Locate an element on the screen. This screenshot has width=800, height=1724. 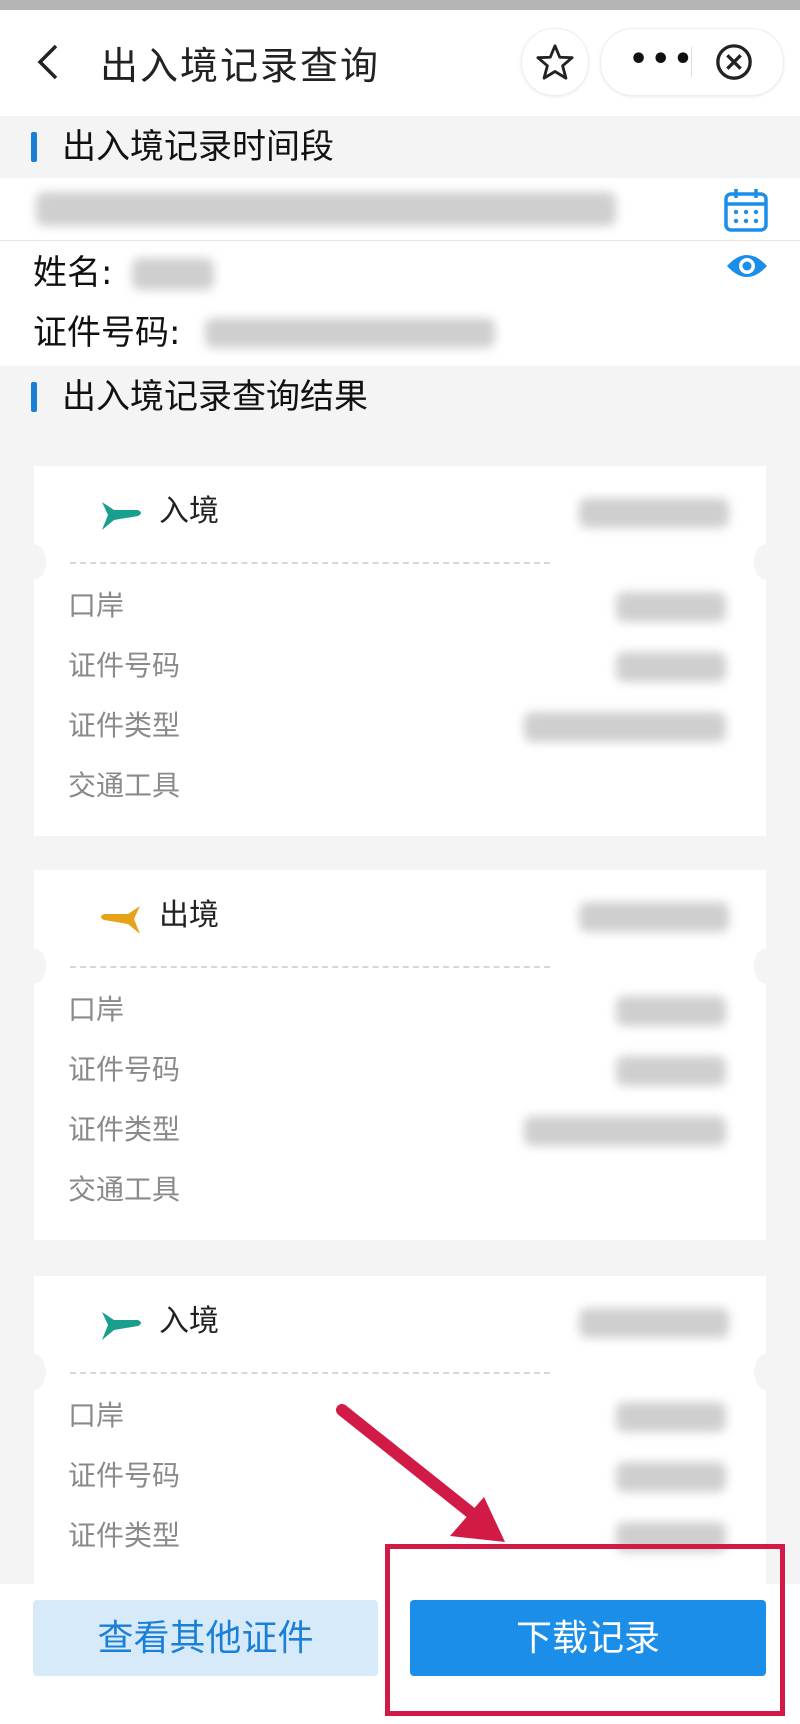
record-header: 出境 is located at coordinates (400, 918).